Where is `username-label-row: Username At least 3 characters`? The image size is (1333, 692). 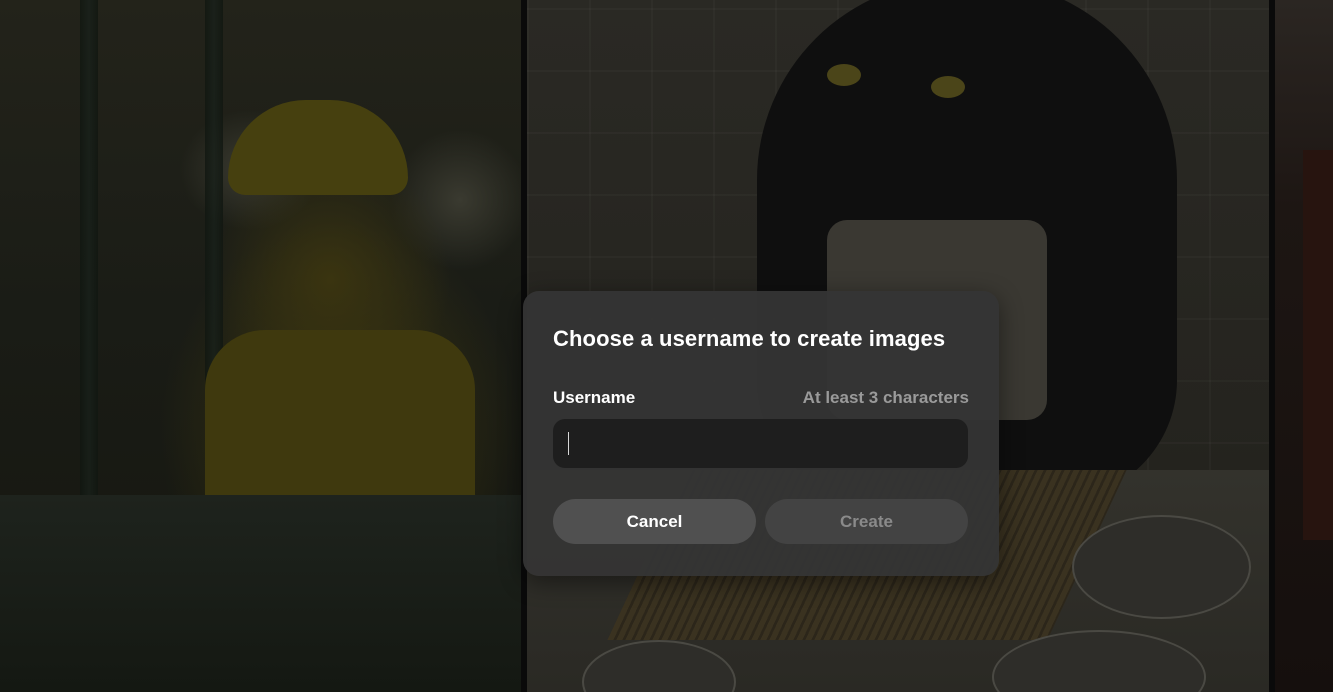 username-label-row: Username At least 3 characters is located at coordinates (761, 398).